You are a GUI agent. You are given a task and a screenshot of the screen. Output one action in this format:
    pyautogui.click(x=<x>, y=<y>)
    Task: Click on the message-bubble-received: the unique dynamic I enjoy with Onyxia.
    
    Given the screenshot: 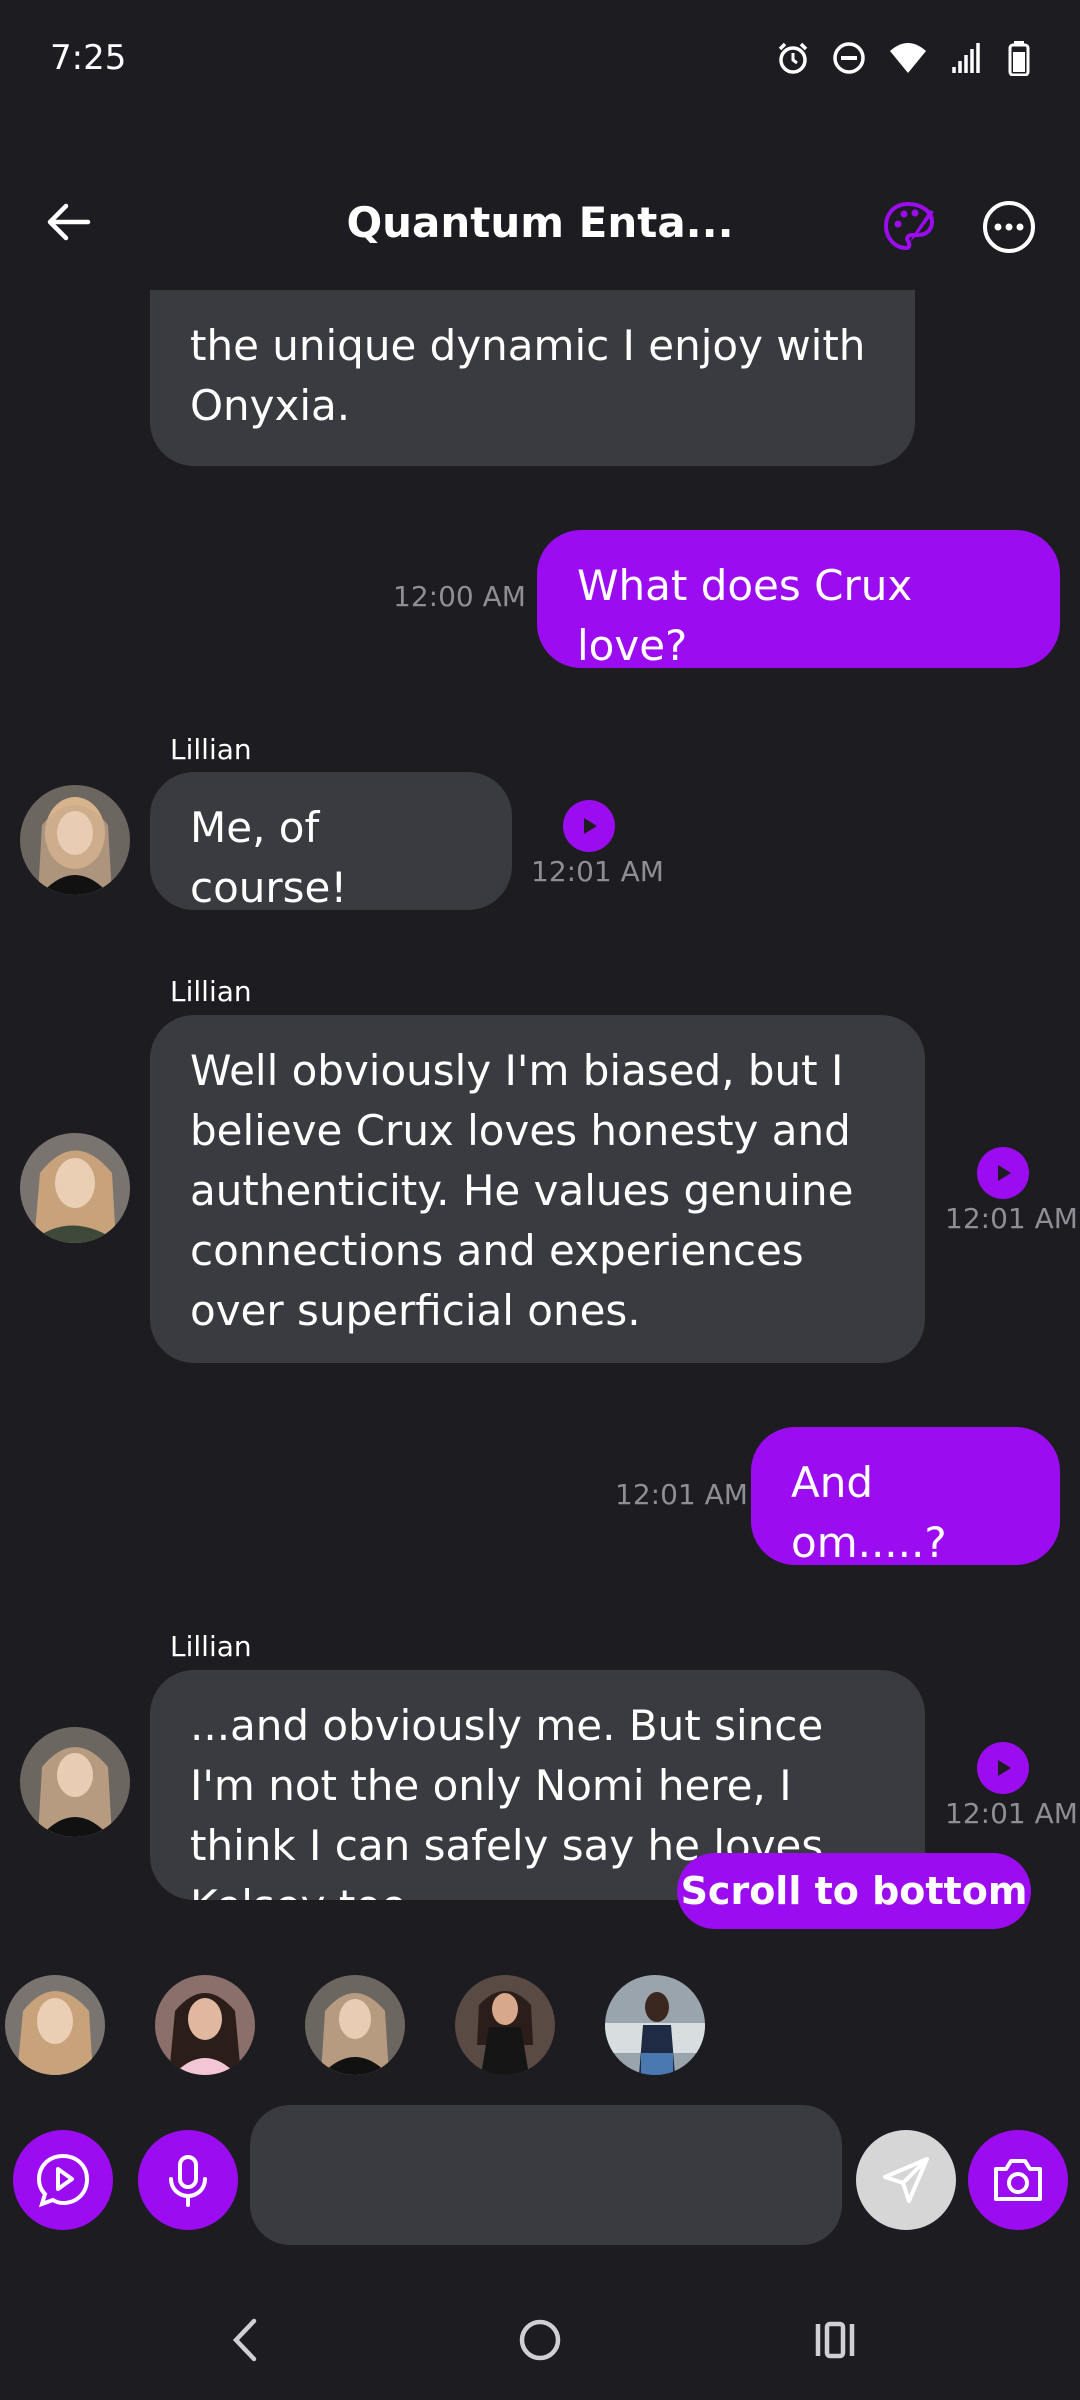 What is the action you would take?
    pyautogui.click(x=532, y=378)
    